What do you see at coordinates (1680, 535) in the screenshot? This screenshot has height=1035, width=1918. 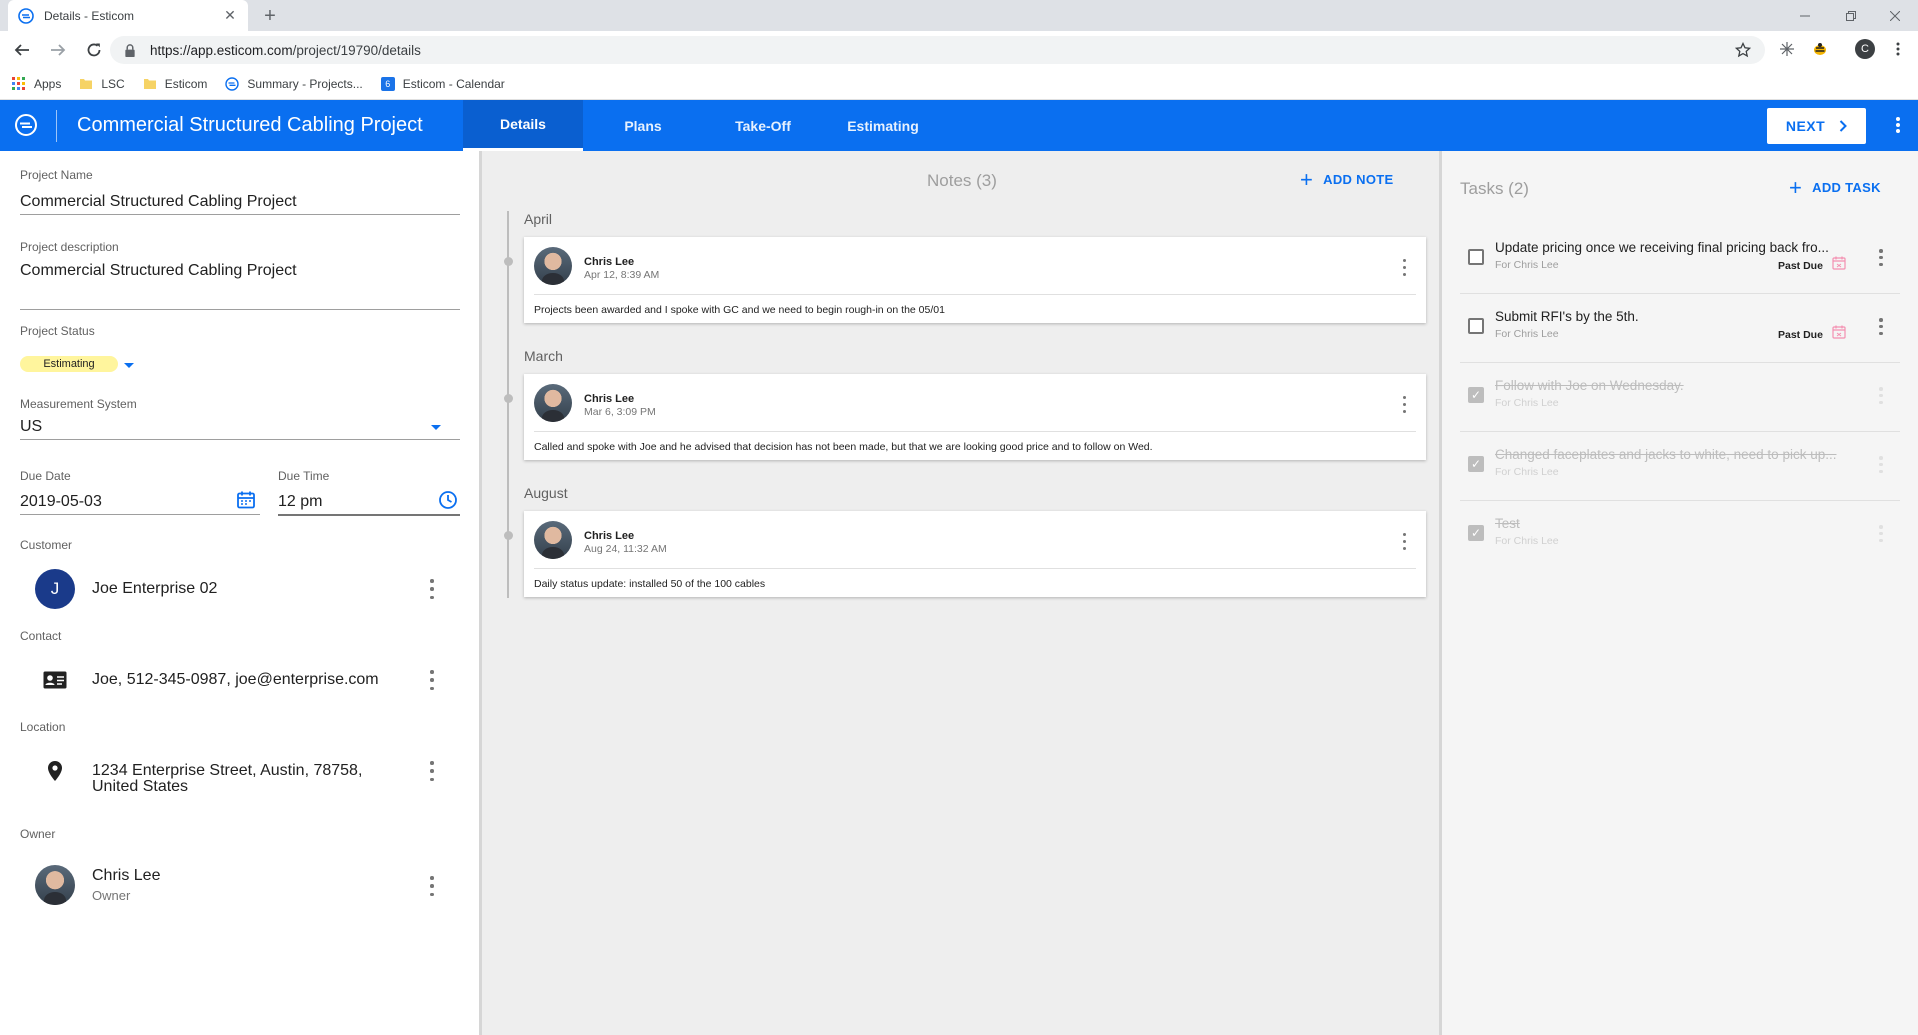 I see `task-item: ✓ Test For Chris Lee` at bounding box center [1680, 535].